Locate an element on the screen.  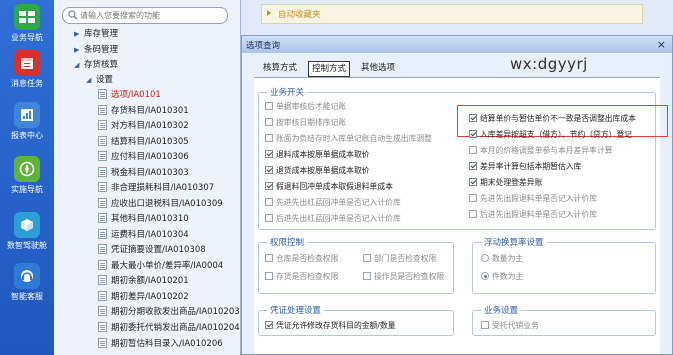
group-title: 业务开关 is located at coordinates (287, 92).